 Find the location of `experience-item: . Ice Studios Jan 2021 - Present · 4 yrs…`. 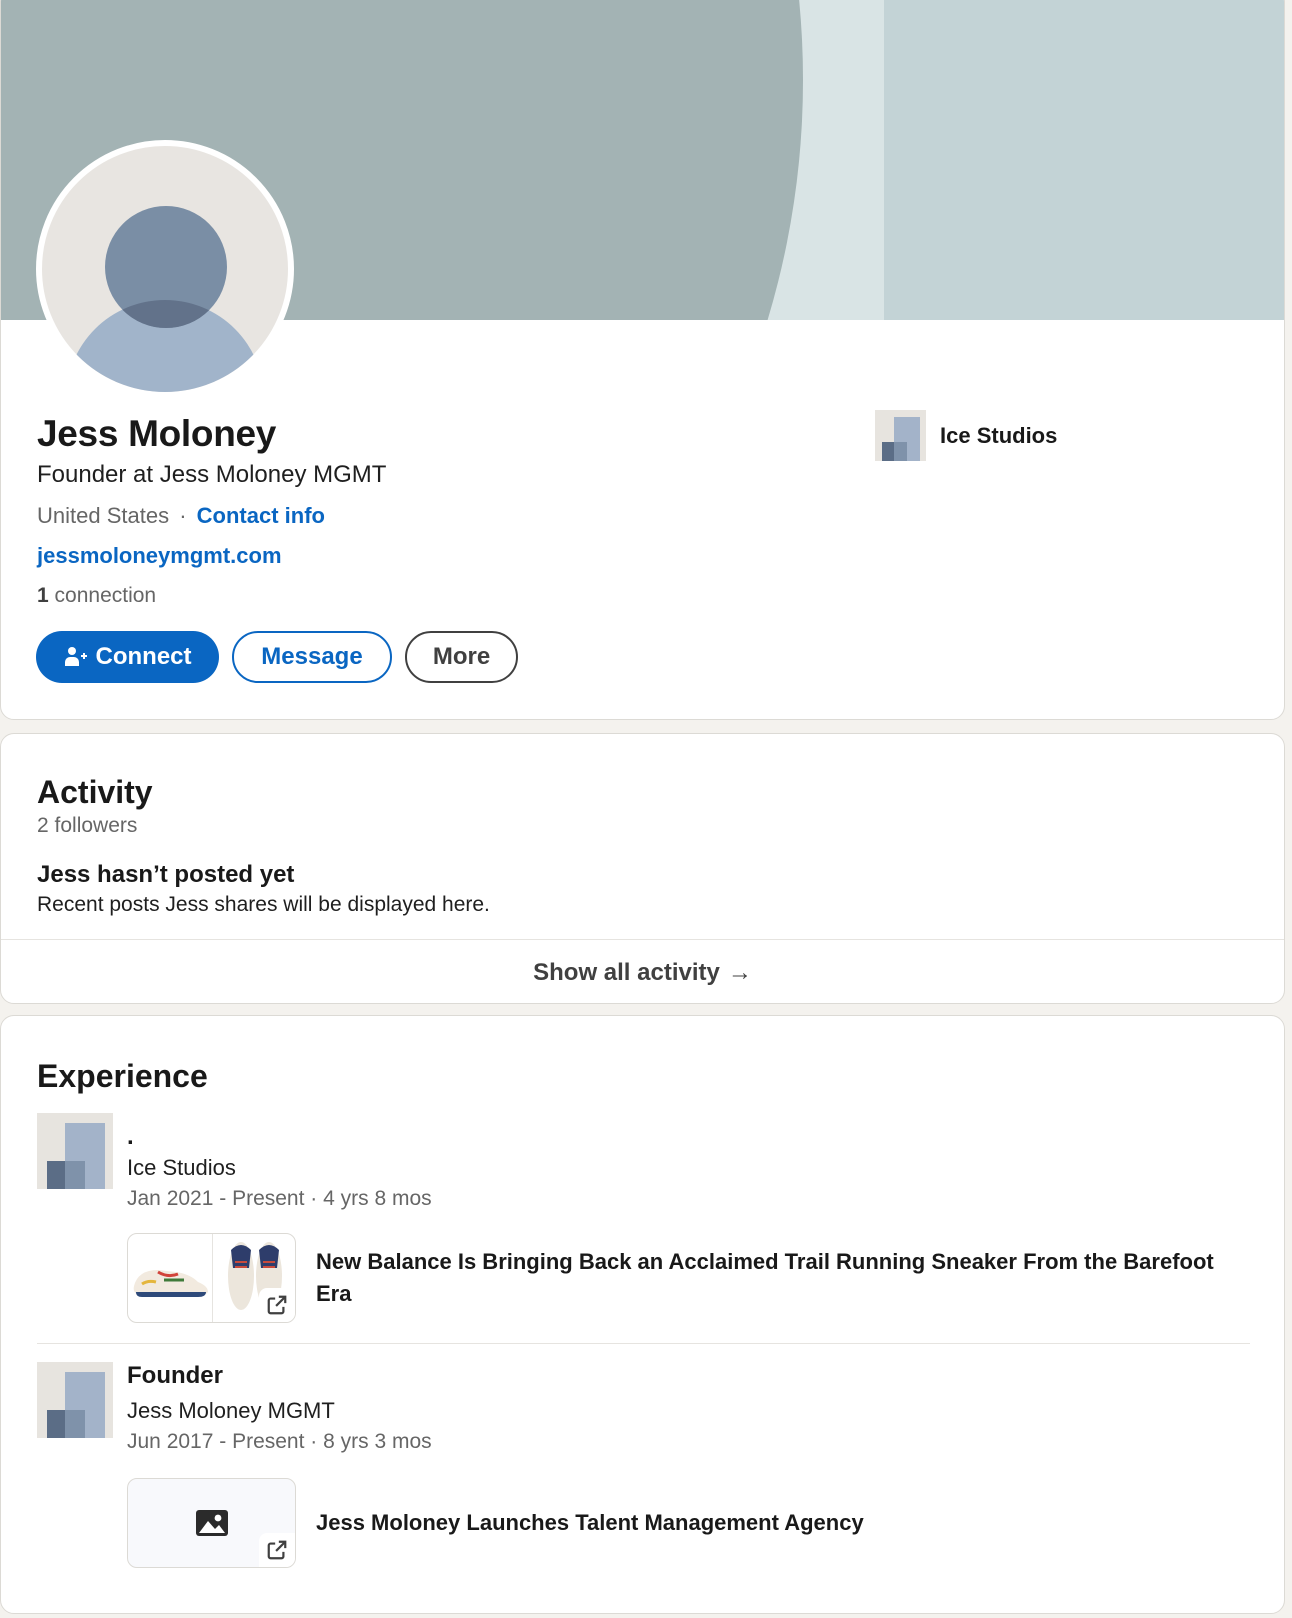

experience-item: . Ice Studios Jan 2021 - Present · 4 yrs… is located at coordinates (643, 1220).